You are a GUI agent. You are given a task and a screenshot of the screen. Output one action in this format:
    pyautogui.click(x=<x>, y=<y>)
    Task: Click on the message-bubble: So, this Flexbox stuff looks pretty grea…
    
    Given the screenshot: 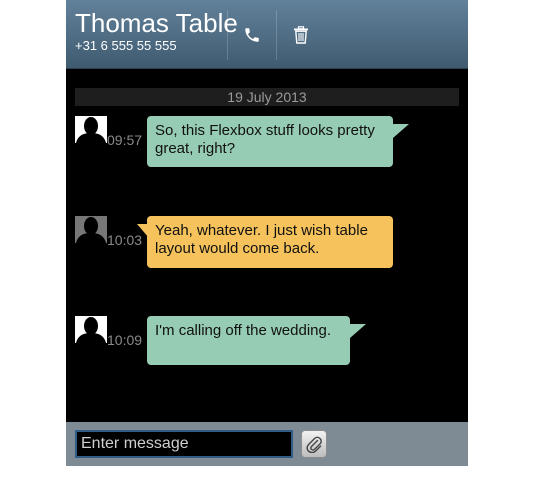 What is the action you would take?
    pyautogui.click(x=270, y=141)
    